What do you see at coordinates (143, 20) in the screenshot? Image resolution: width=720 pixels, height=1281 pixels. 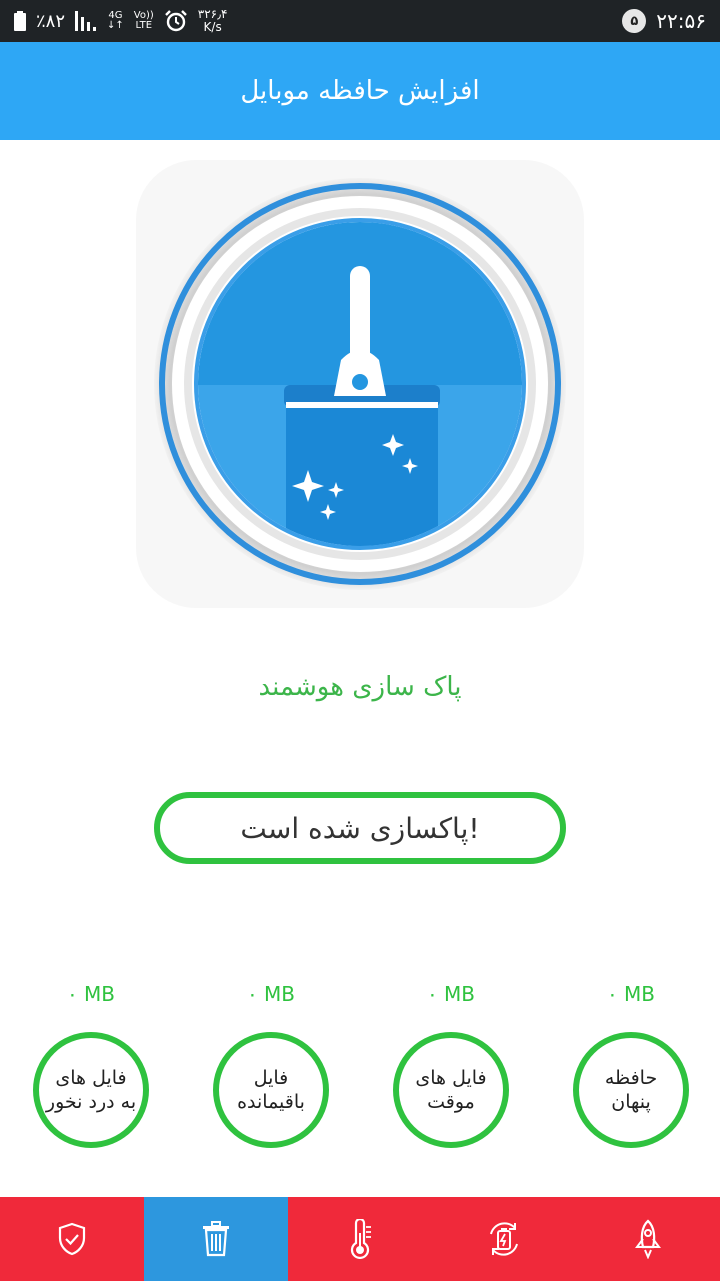 I see `volte-indicator: Vo)) LTE` at bounding box center [143, 20].